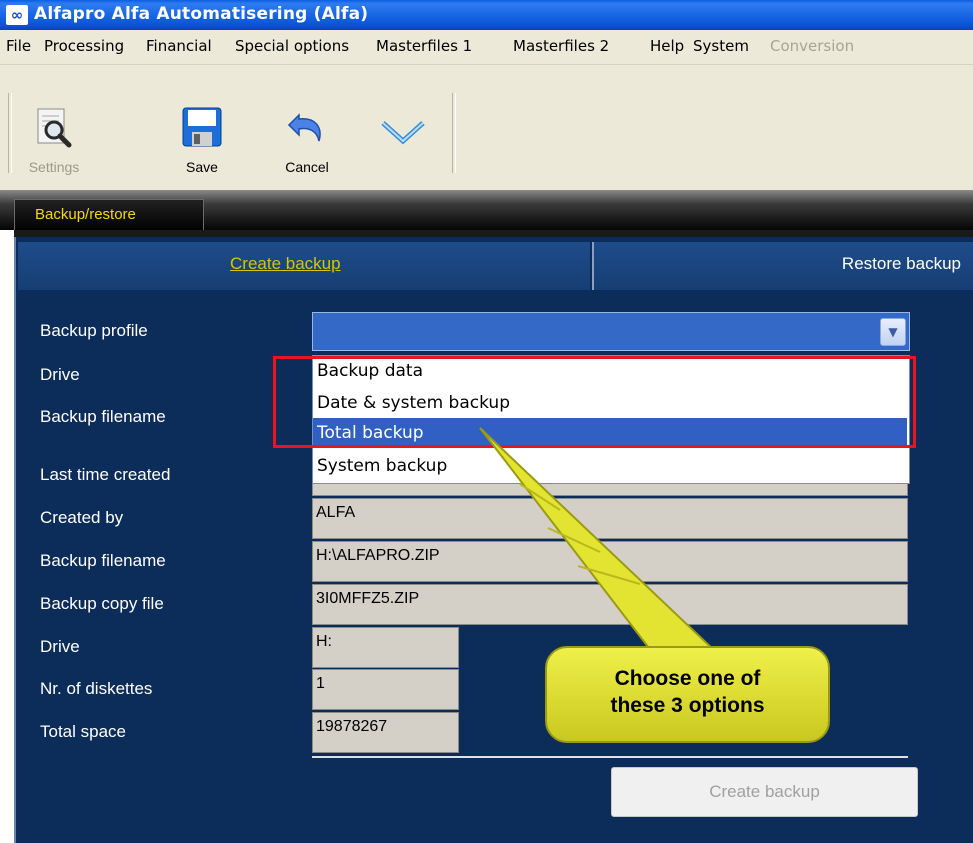  I want to click on backup-filename-label: Backup filename, so click(103, 416).